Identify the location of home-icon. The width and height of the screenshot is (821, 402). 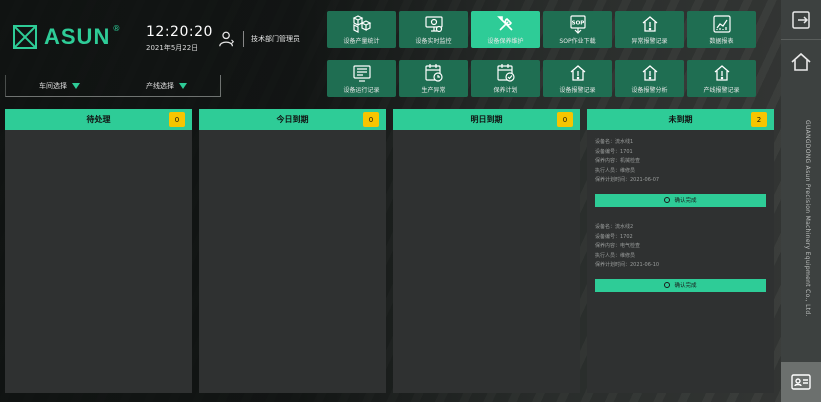
(801, 61).